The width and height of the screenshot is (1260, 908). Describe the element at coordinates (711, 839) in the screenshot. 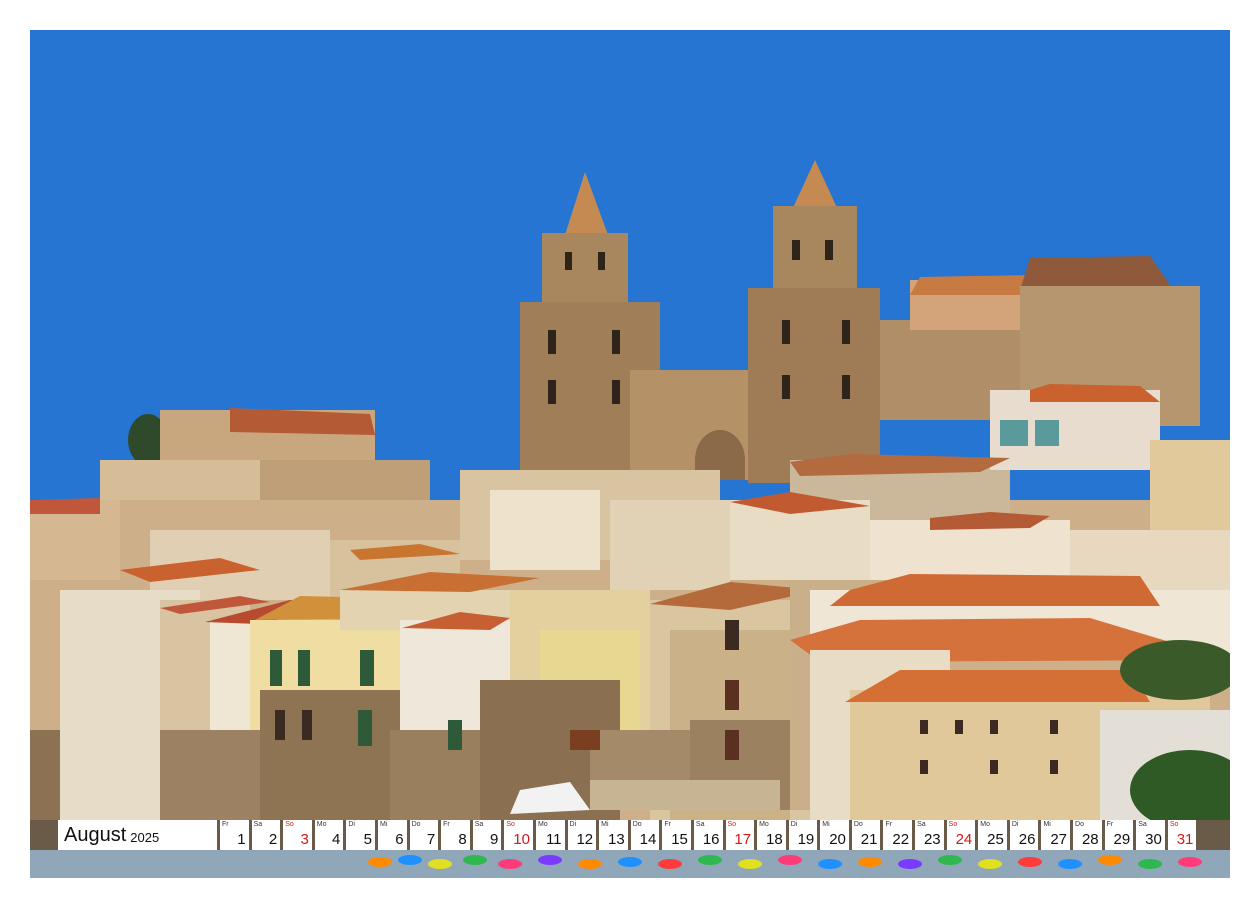

I see `day-number: 16` at that location.